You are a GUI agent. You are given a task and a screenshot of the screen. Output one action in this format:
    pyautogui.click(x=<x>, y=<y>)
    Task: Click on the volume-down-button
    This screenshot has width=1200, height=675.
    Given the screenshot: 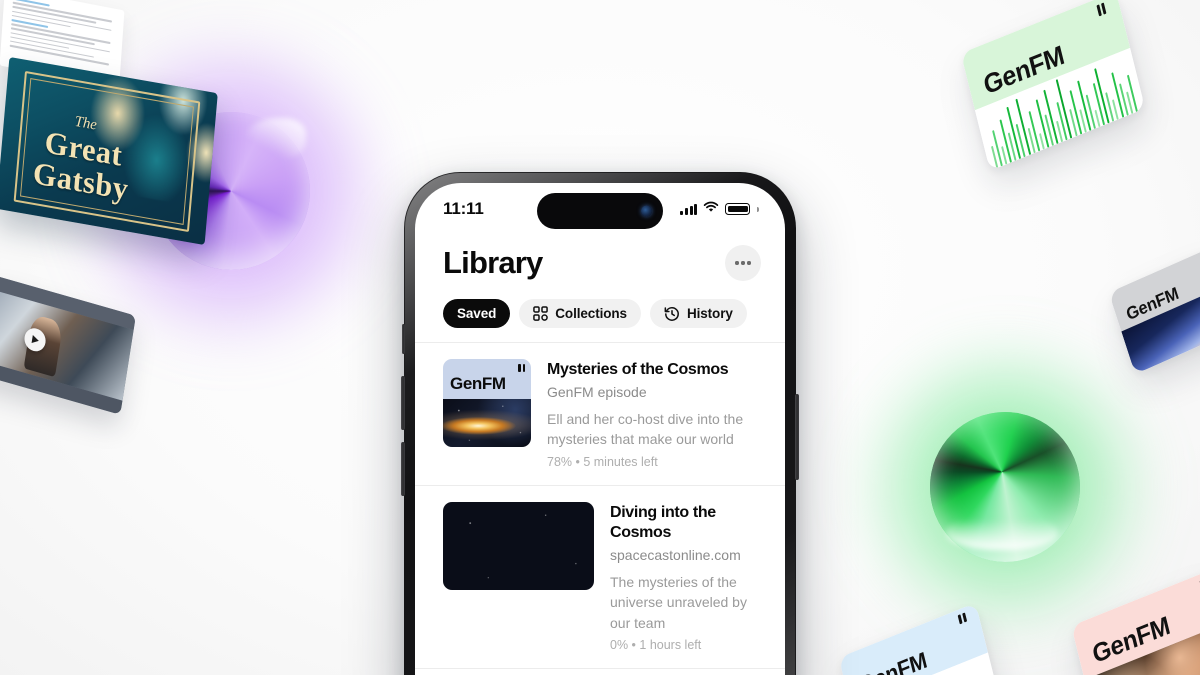 What is the action you would take?
    pyautogui.click(x=403, y=469)
    